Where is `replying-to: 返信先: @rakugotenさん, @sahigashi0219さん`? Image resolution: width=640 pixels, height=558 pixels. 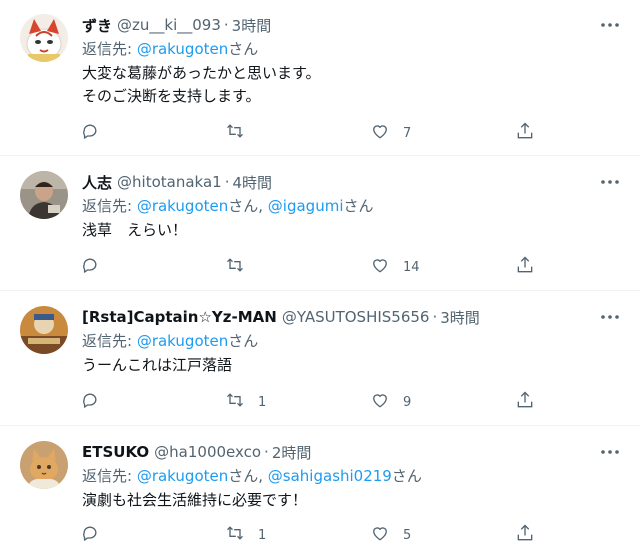 replying-to: 返信先: @rakugotenさん, @sahigashi0219さん is located at coordinates (252, 475).